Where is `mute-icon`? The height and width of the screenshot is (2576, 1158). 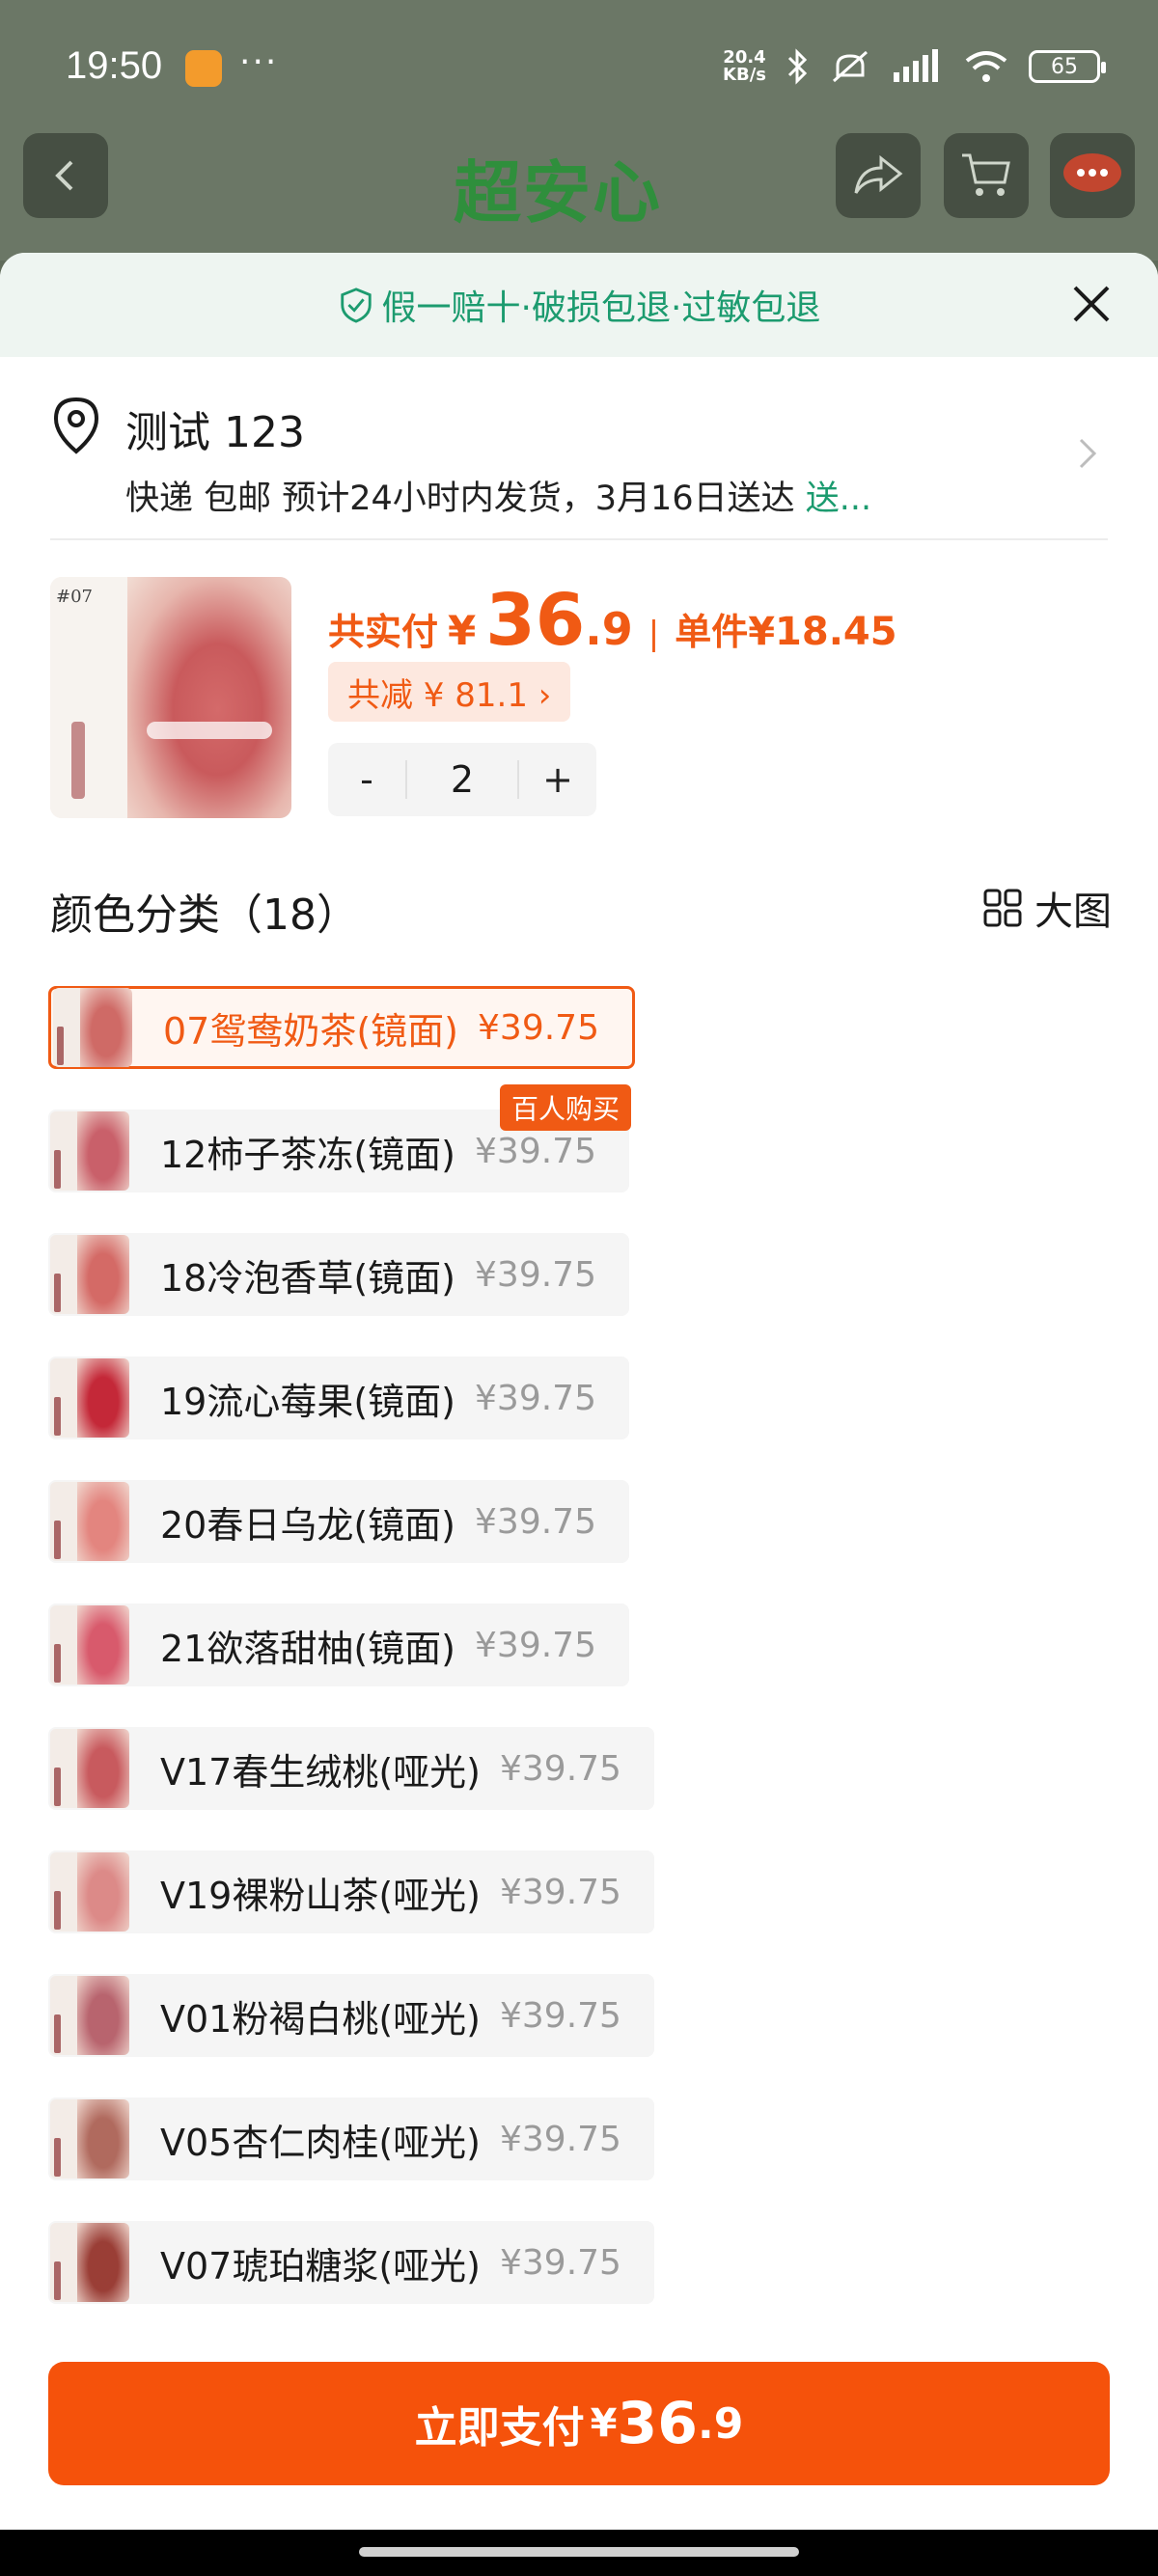 mute-icon is located at coordinates (850, 66).